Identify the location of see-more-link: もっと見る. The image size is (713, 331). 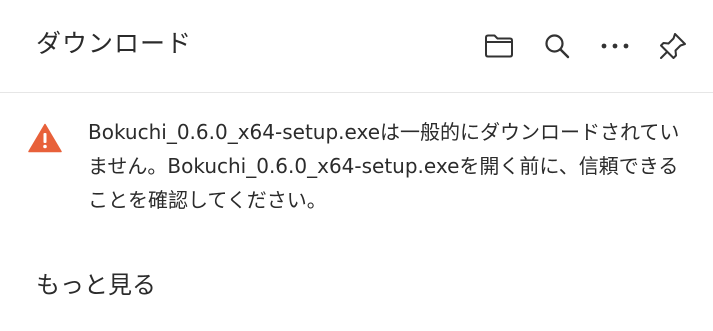
(96, 285).